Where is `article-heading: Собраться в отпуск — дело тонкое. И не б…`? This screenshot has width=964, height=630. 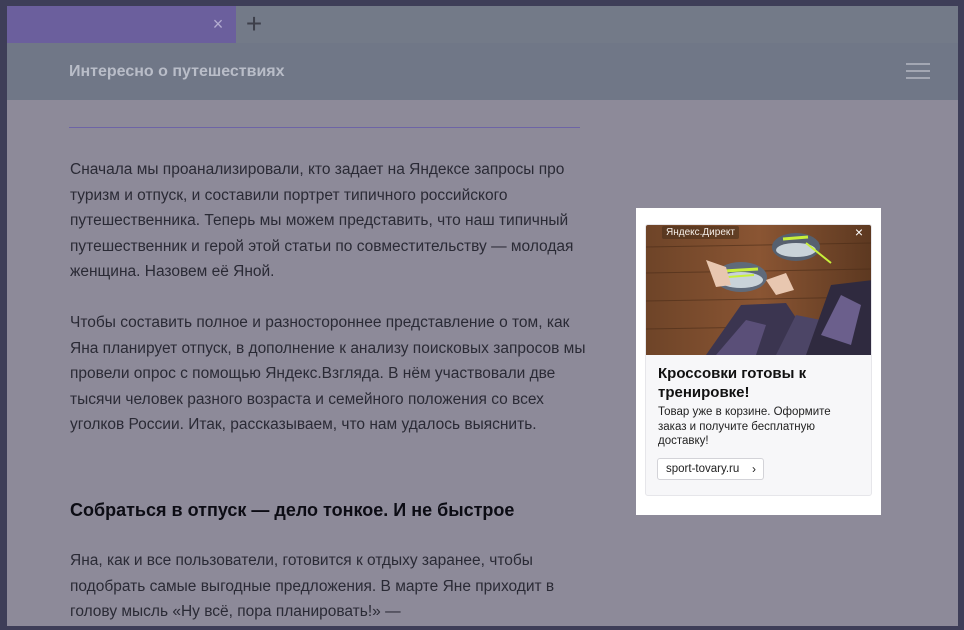
article-heading: Собраться в отпуск — дело тонкое. И не б… is located at coordinates (292, 510).